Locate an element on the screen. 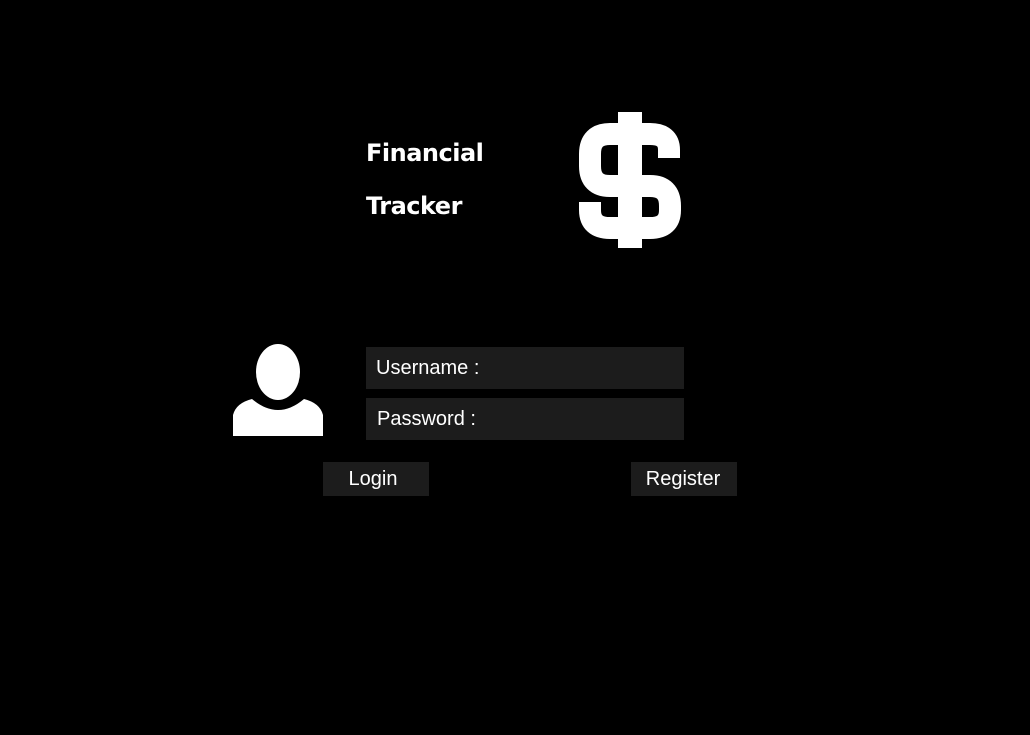  username-field: Username : is located at coordinates (525, 368).